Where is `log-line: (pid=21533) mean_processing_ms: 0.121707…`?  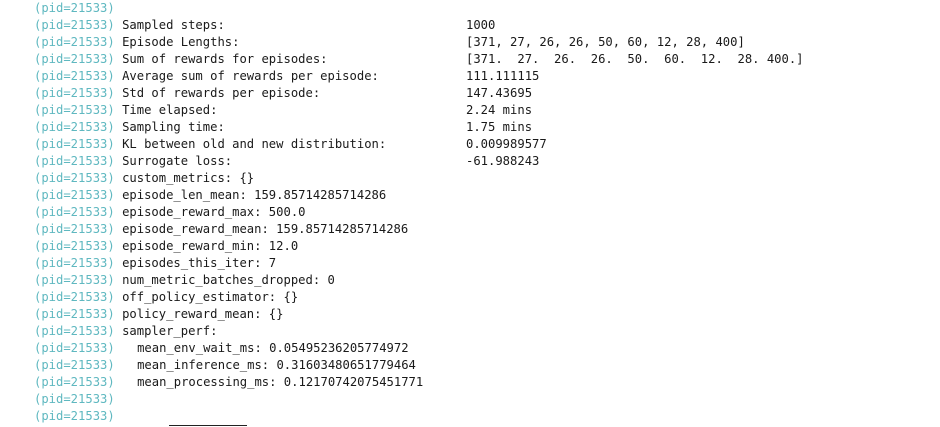
log-line: (pid=21533) mean_processing_ms: 0.121707… is located at coordinates (484, 382).